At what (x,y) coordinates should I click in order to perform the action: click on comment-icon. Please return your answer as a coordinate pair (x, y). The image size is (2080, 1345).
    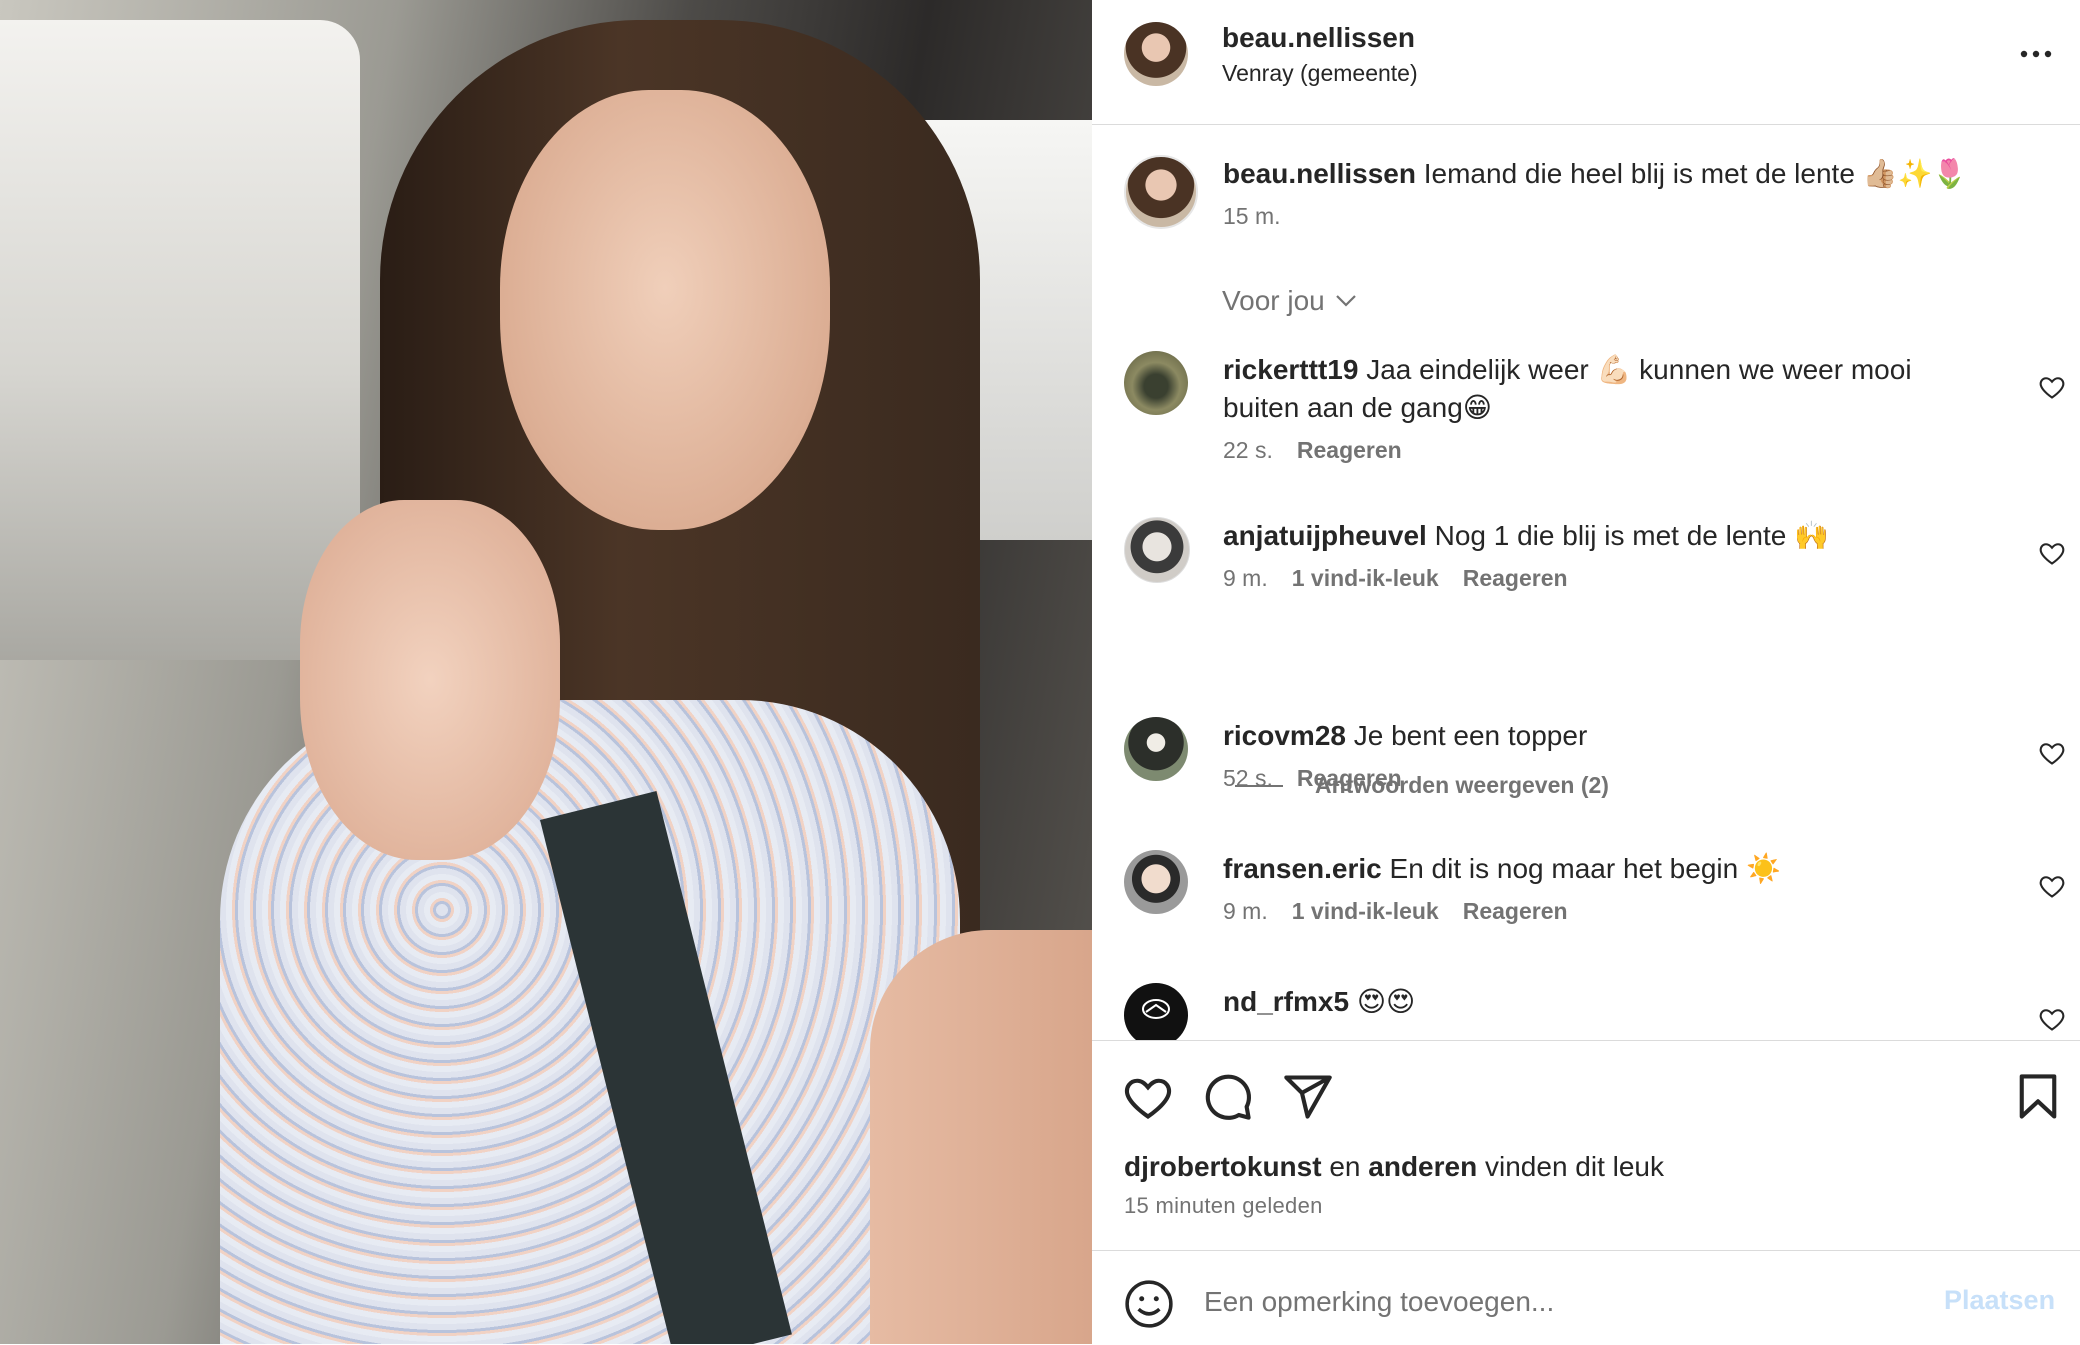
    Looking at the image, I should click on (1228, 1097).